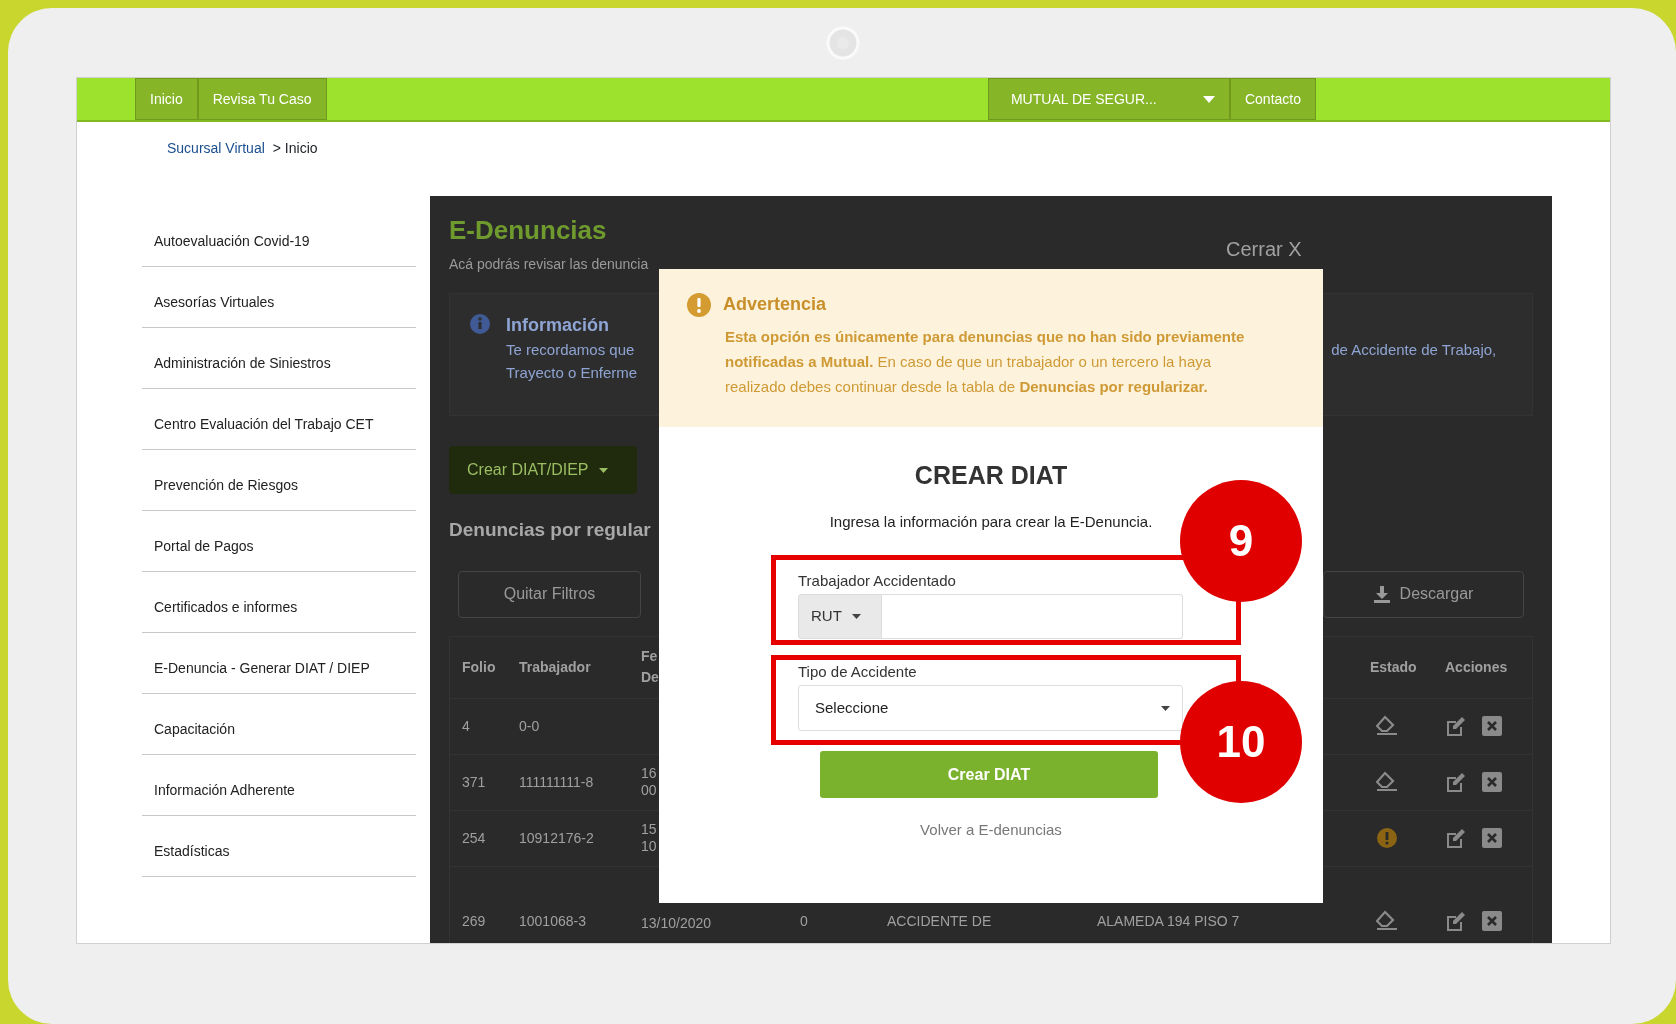  I want to click on sidebar-item: Prevención de Riesgos, so click(279, 480).